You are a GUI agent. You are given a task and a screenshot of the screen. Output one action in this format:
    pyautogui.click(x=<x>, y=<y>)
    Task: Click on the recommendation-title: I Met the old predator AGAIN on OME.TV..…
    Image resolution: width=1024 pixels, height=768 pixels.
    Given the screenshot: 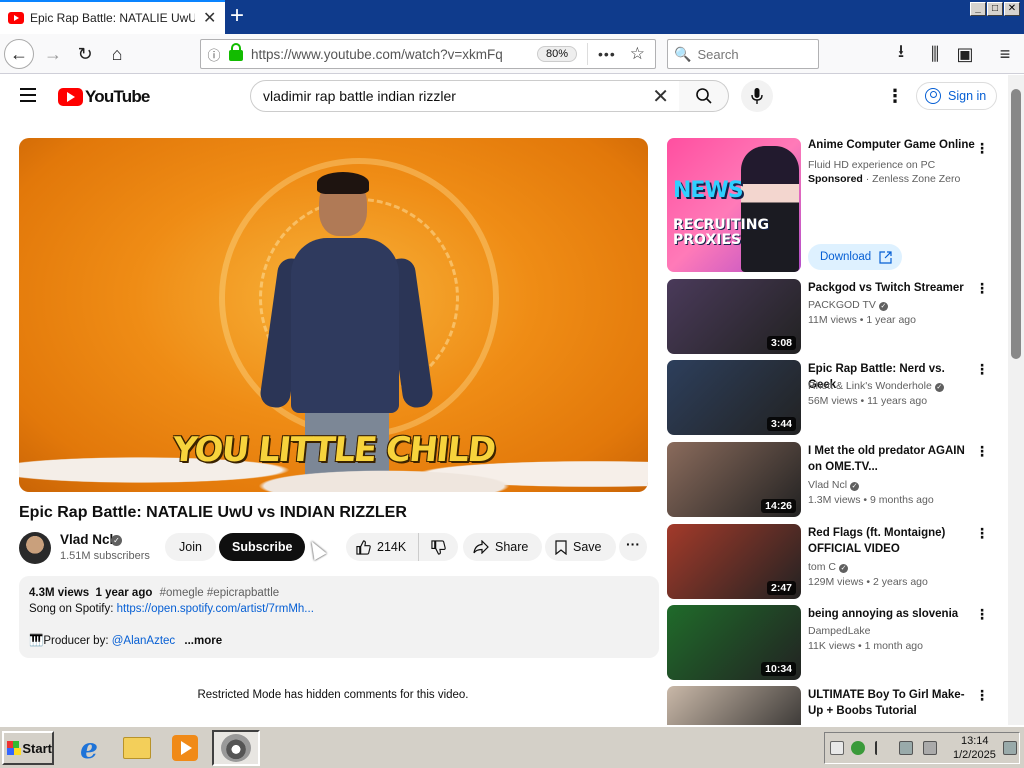 What is the action you would take?
    pyautogui.click(x=890, y=459)
    